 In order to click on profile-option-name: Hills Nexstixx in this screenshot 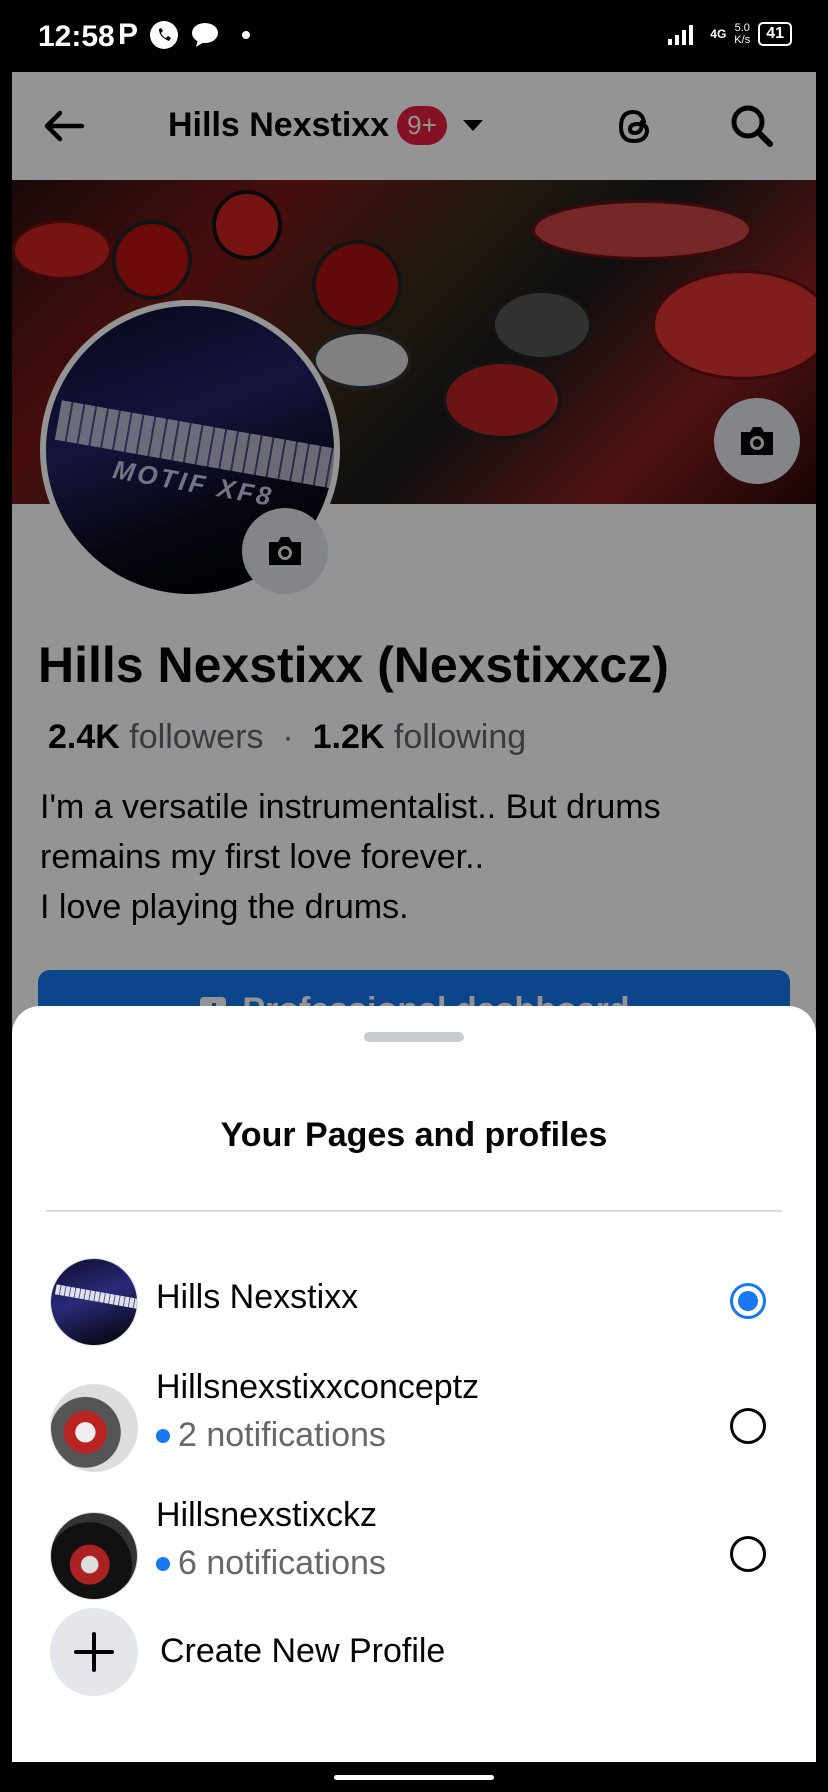, I will do `click(257, 1297)`.